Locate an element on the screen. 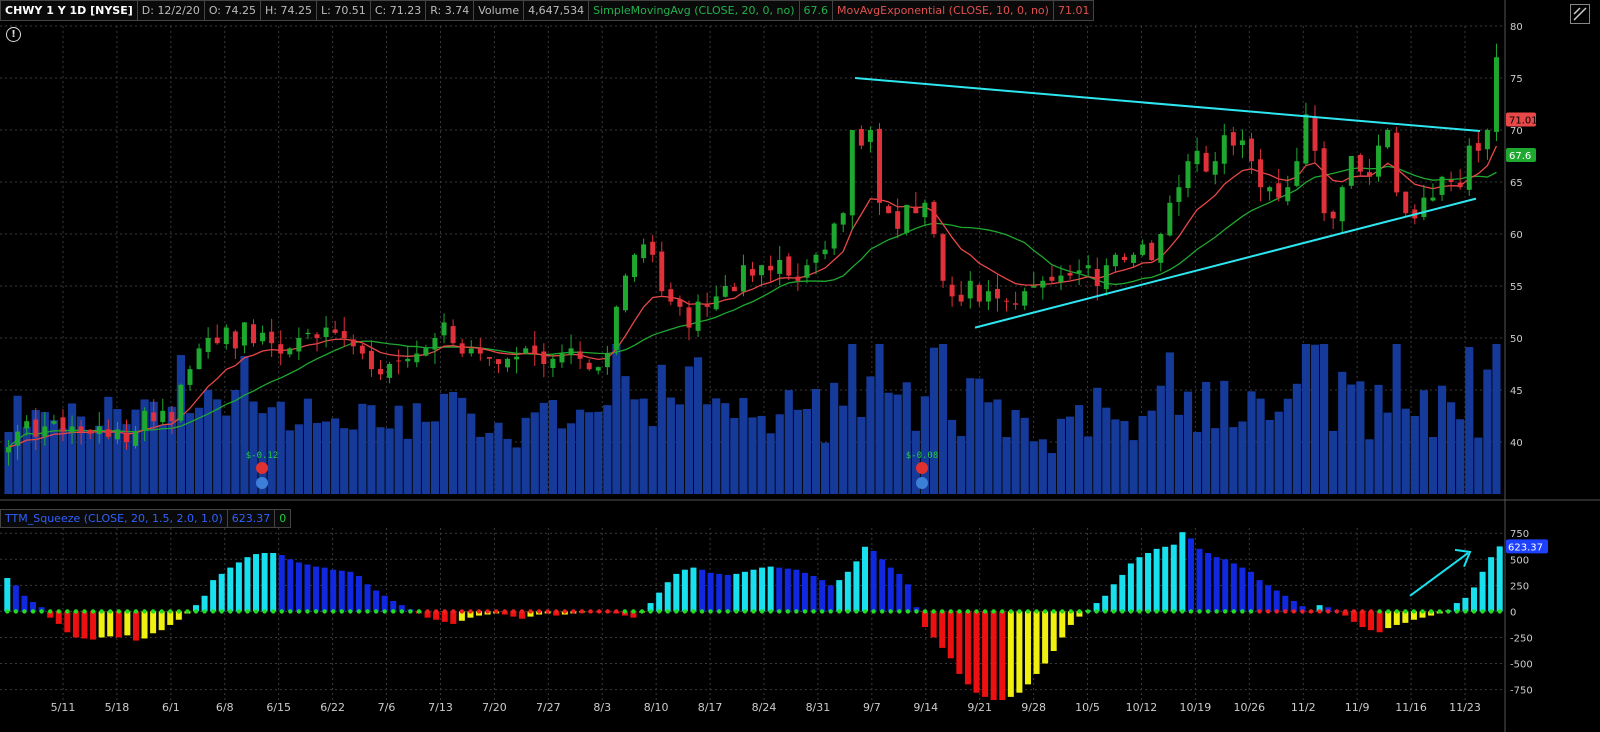 Image resolution: width=1600 pixels, height=732 pixels. volume-study-label: Volume is located at coordinates (499, 10).